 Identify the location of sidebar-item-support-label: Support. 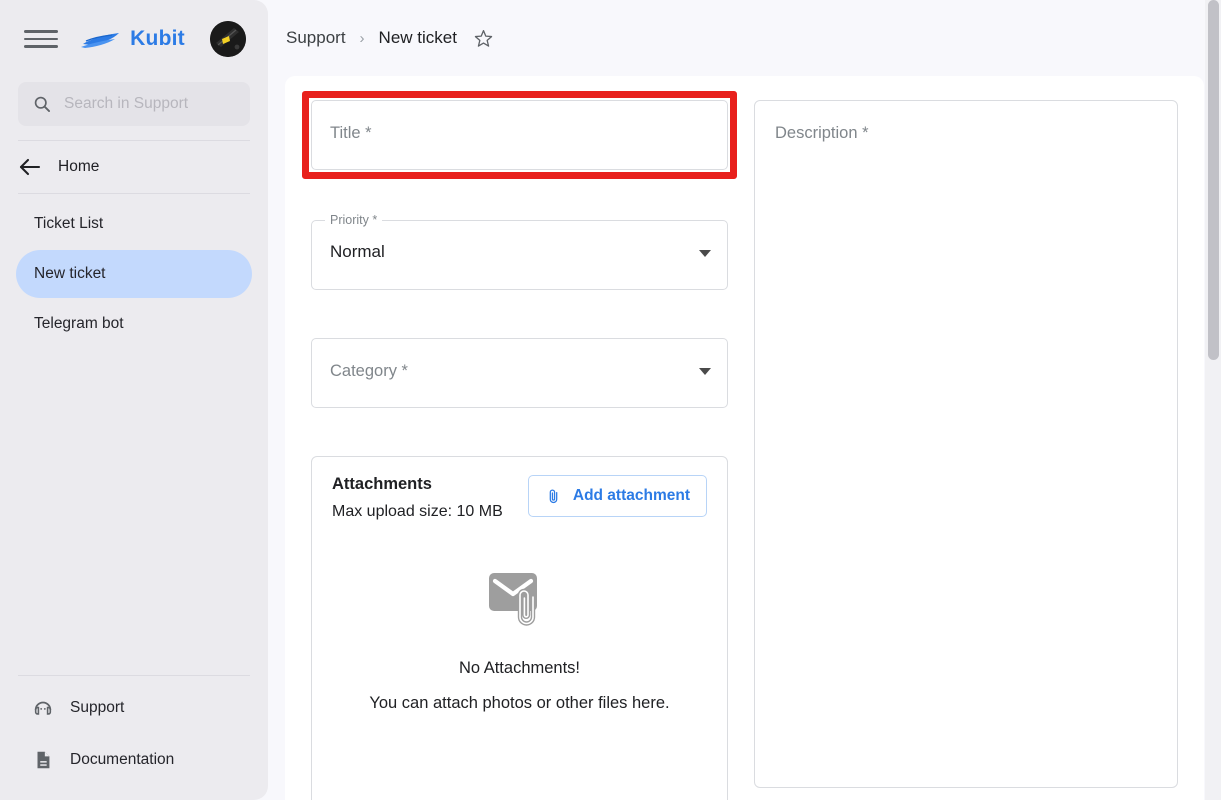
(97, 707).